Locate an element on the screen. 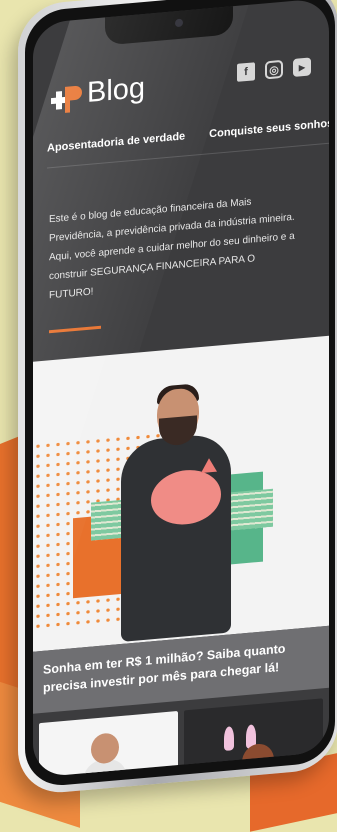  accent-divider is located at coordinates (75, 329).